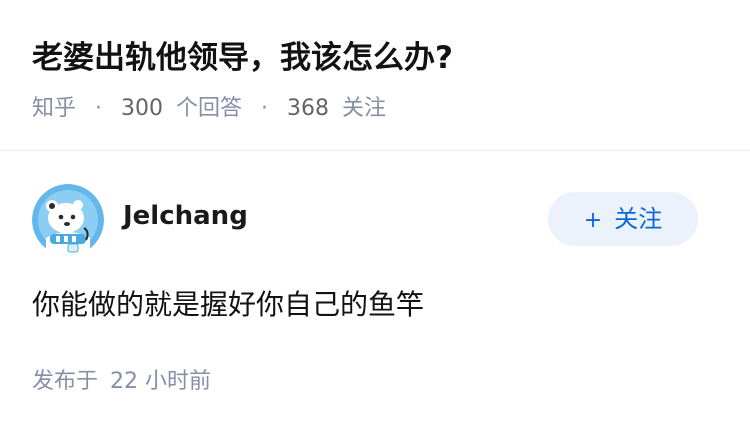 This screenshot has height=434, width=750. I want to click on follower-count: 368, so click(308, 108).